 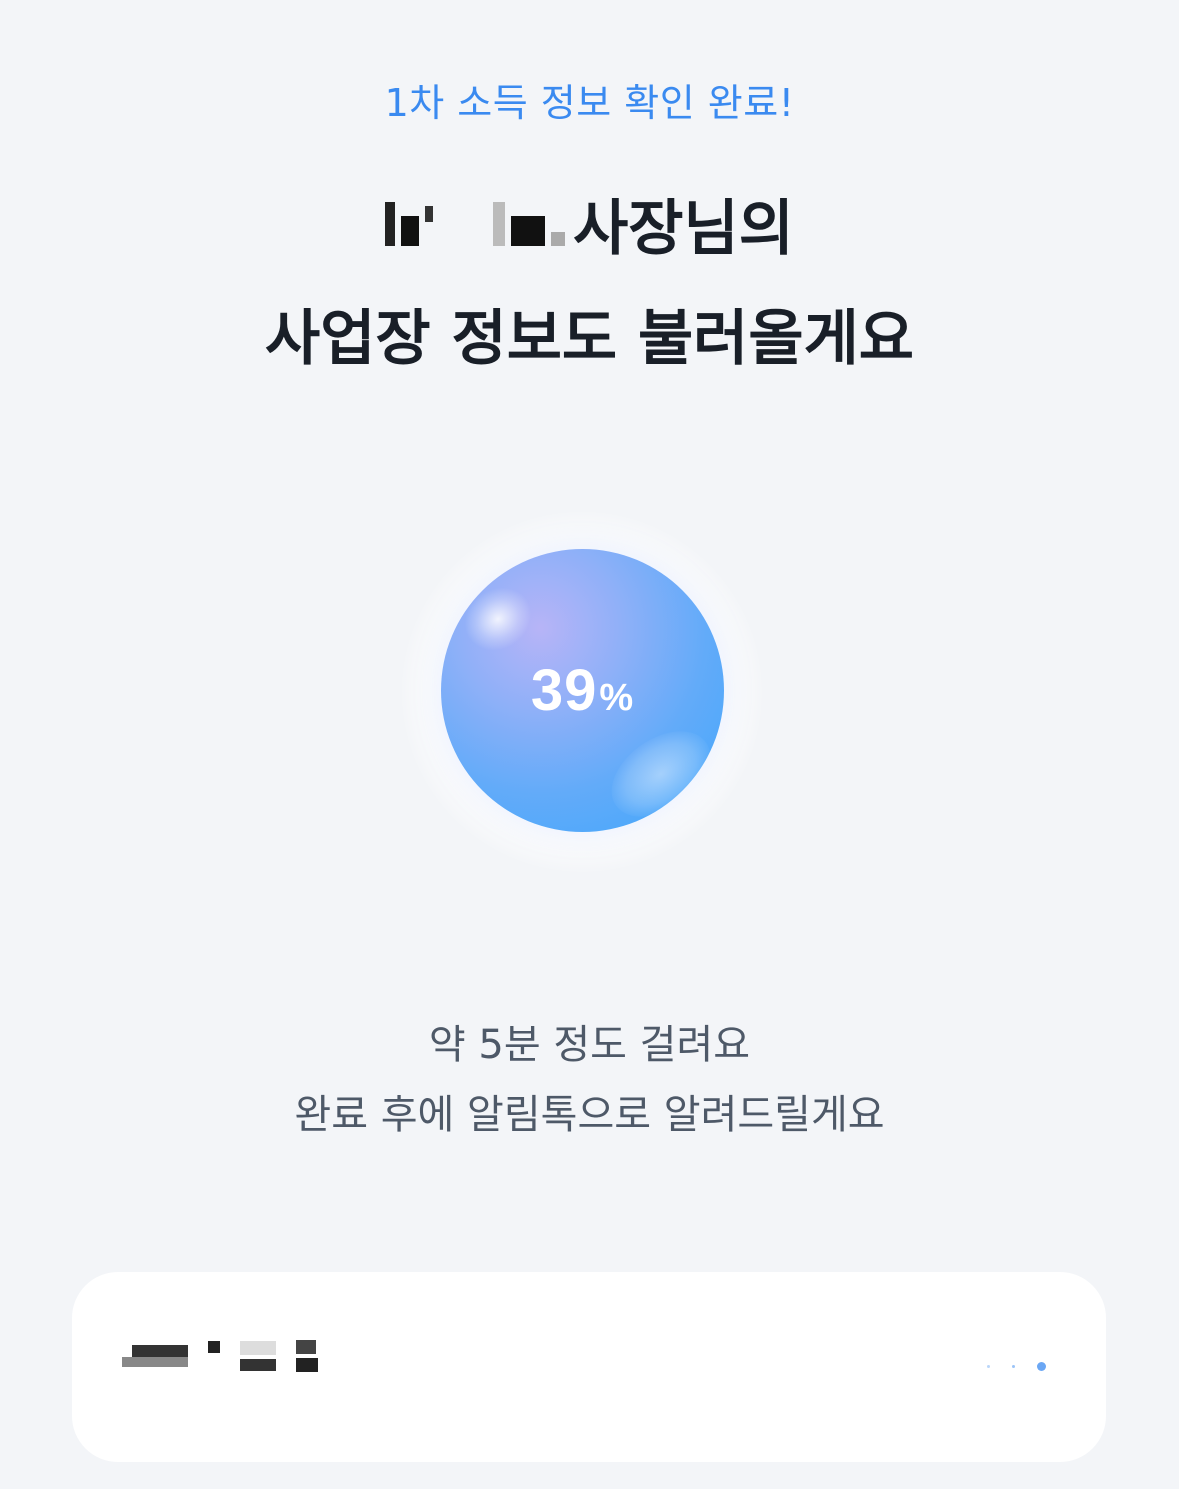 What do you see at coordinates (564, 690) in the screenshot?
I see `progress-number: 39` at bounding box center [564, 690].